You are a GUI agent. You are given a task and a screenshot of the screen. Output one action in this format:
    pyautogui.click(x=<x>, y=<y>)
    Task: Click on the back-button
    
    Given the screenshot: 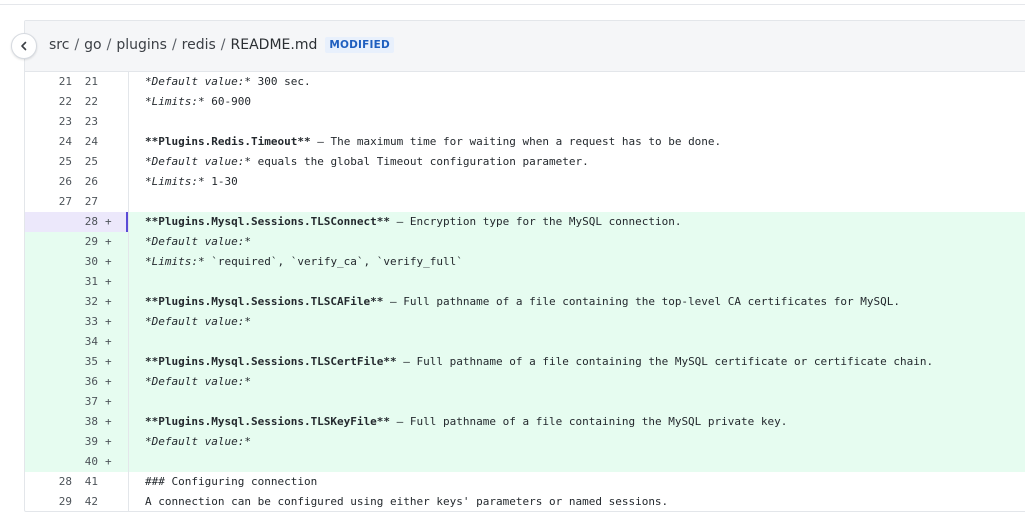 What is the action you would take?
    pyautogui.click(x=24, y=46)
    